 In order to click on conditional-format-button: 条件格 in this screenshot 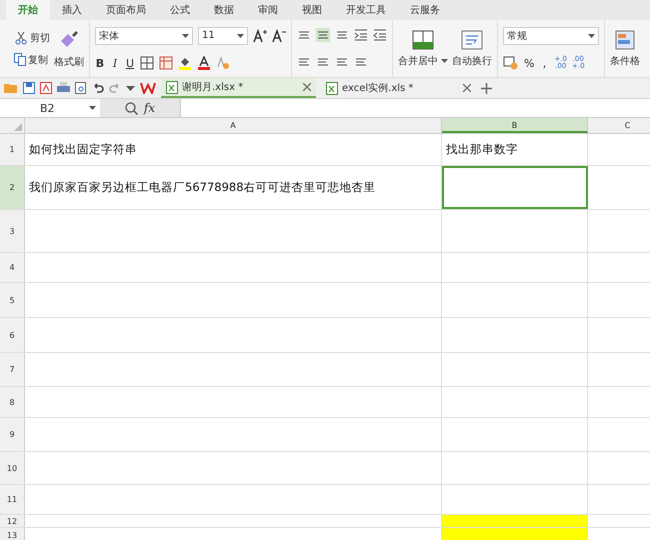, I will do `click(625, 49)`.